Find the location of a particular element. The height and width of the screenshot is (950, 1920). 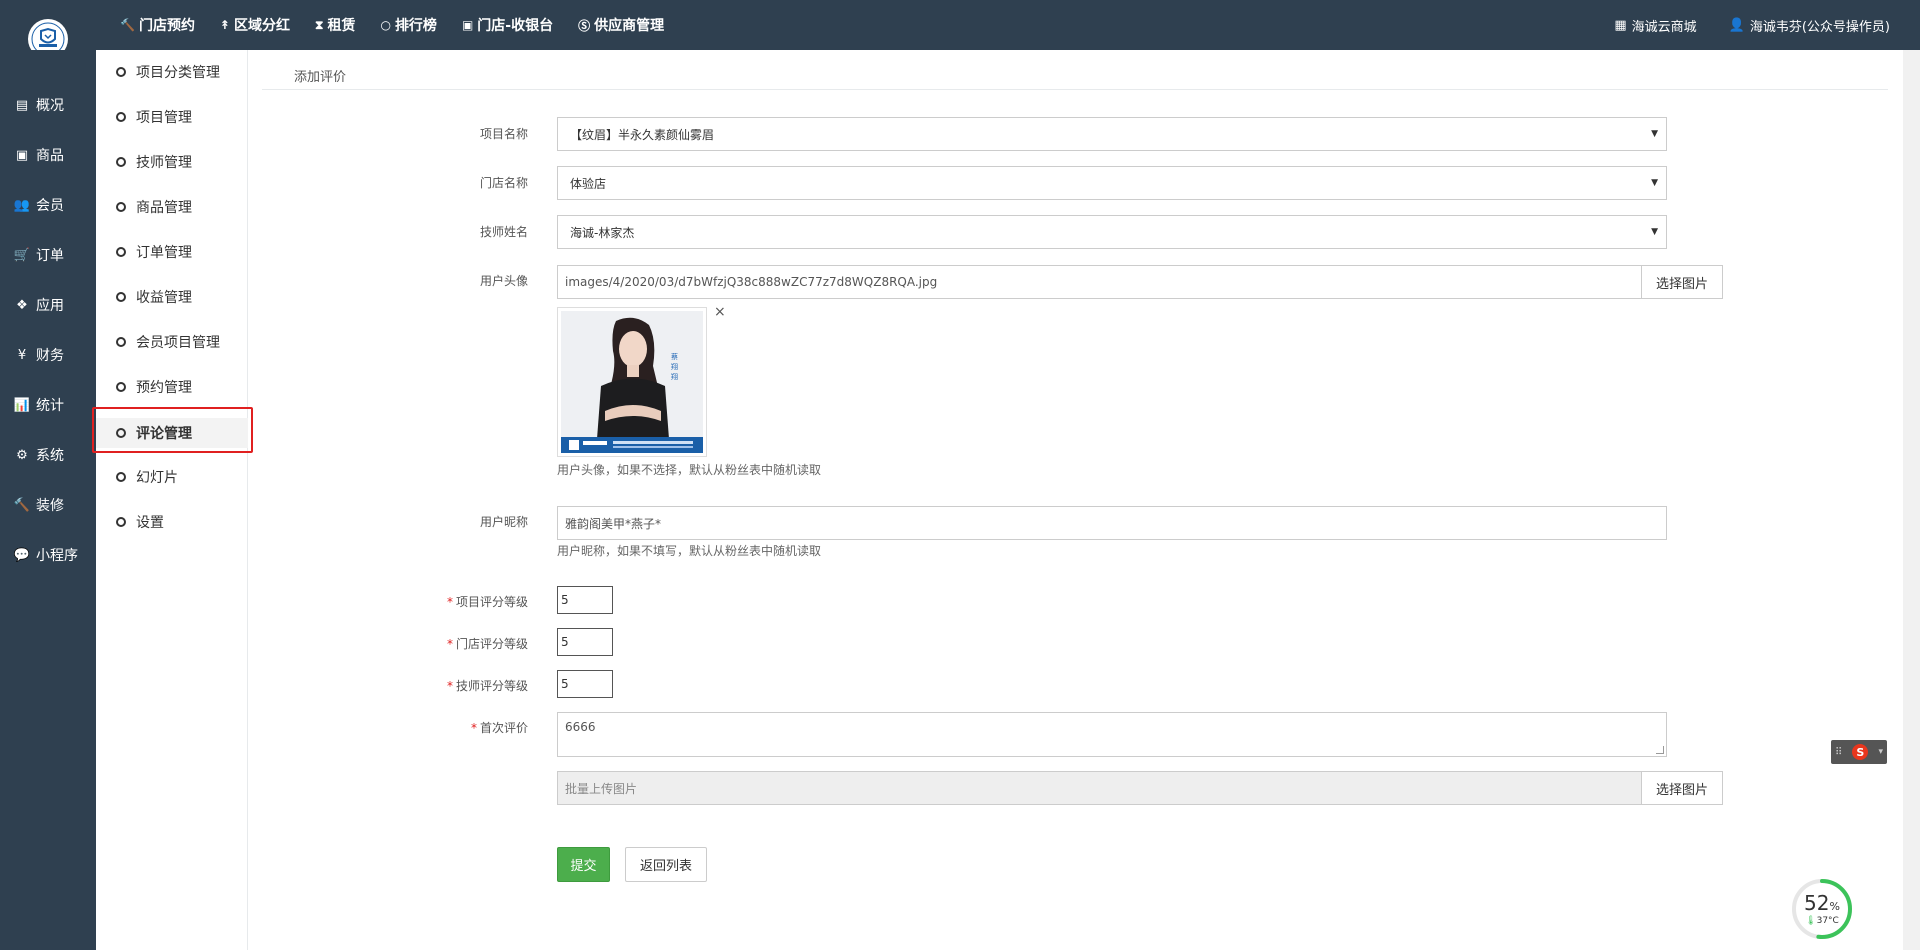

first-review-textarea: 6666 is located at coordinates (1112, 734).